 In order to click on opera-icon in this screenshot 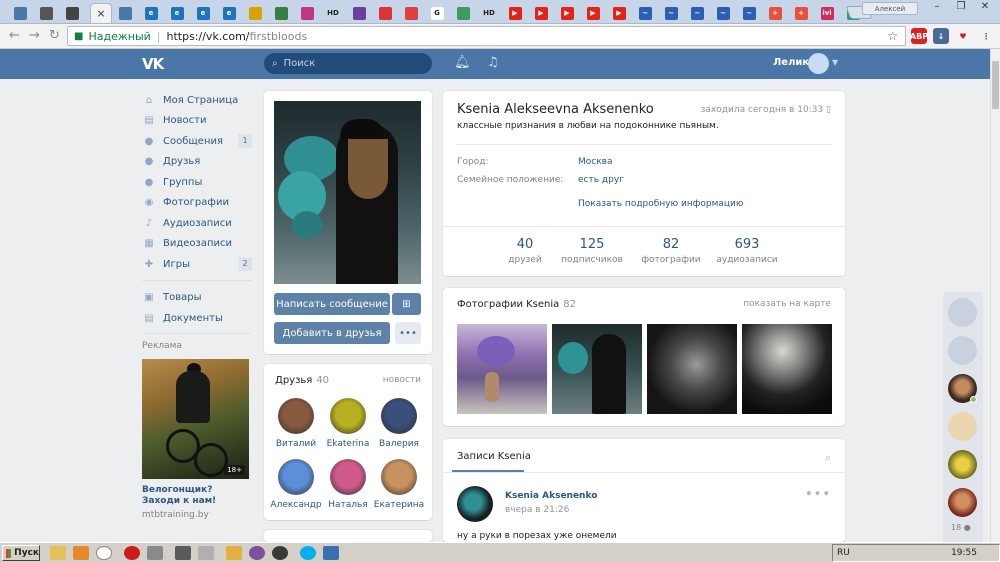, I will do `click(132, 553)`.